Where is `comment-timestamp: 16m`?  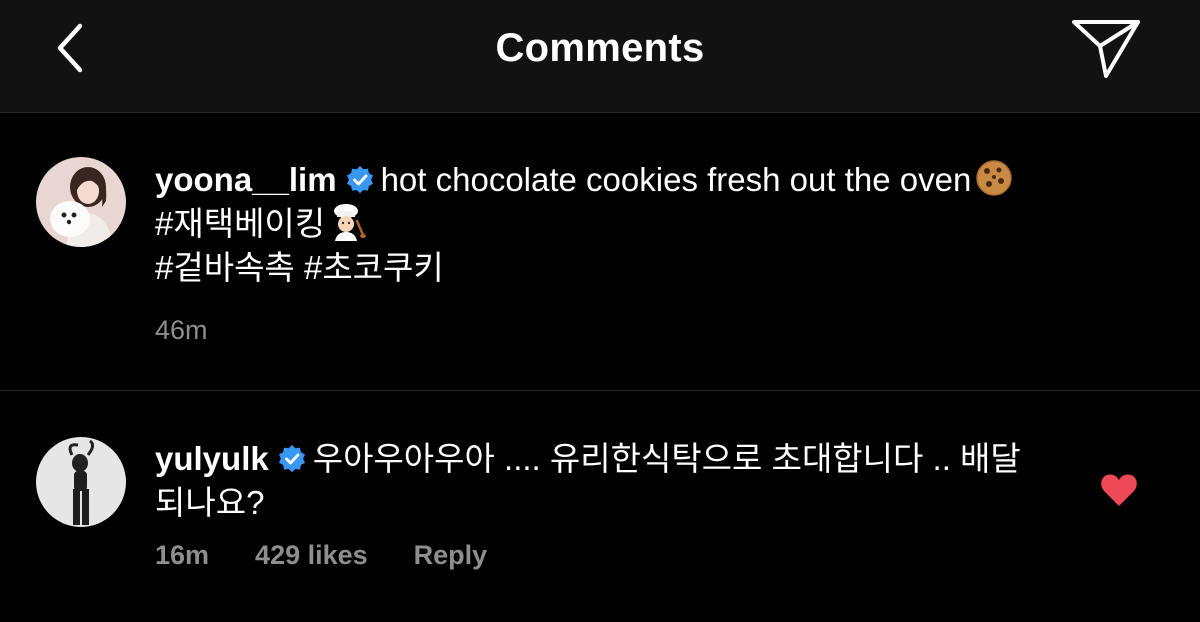 comment-timestamp: 16m is located at coordinates (182, 555).